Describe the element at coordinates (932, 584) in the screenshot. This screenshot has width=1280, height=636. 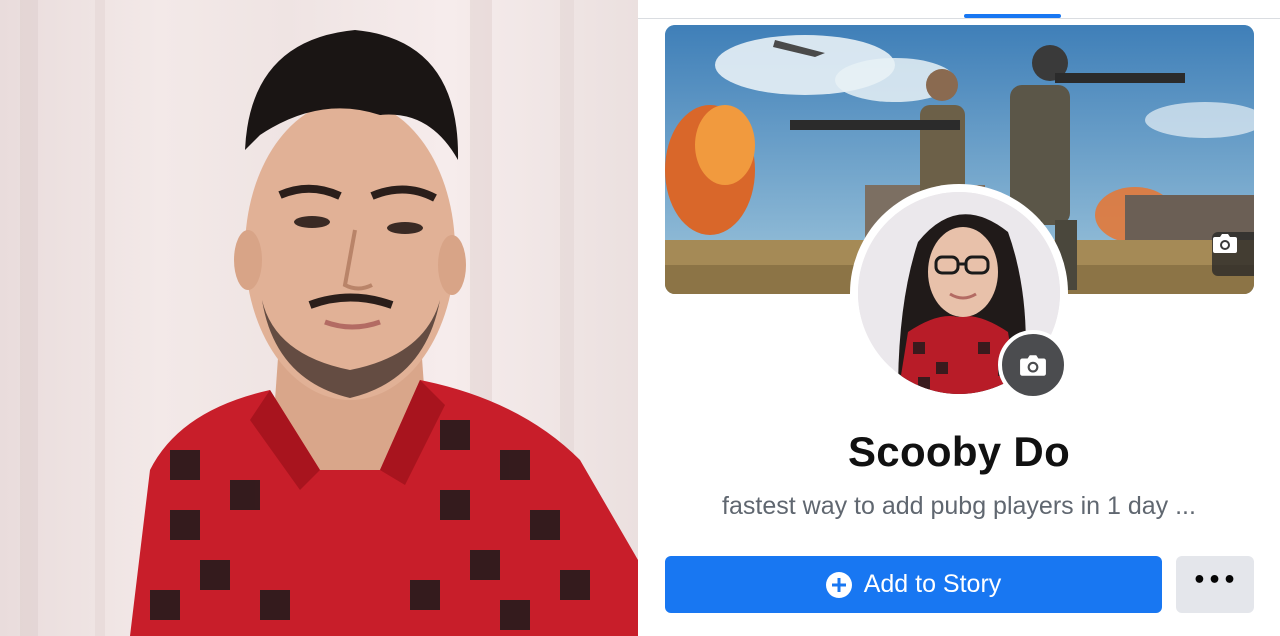
I see `add-to-story-label: Add to Story` at that location.